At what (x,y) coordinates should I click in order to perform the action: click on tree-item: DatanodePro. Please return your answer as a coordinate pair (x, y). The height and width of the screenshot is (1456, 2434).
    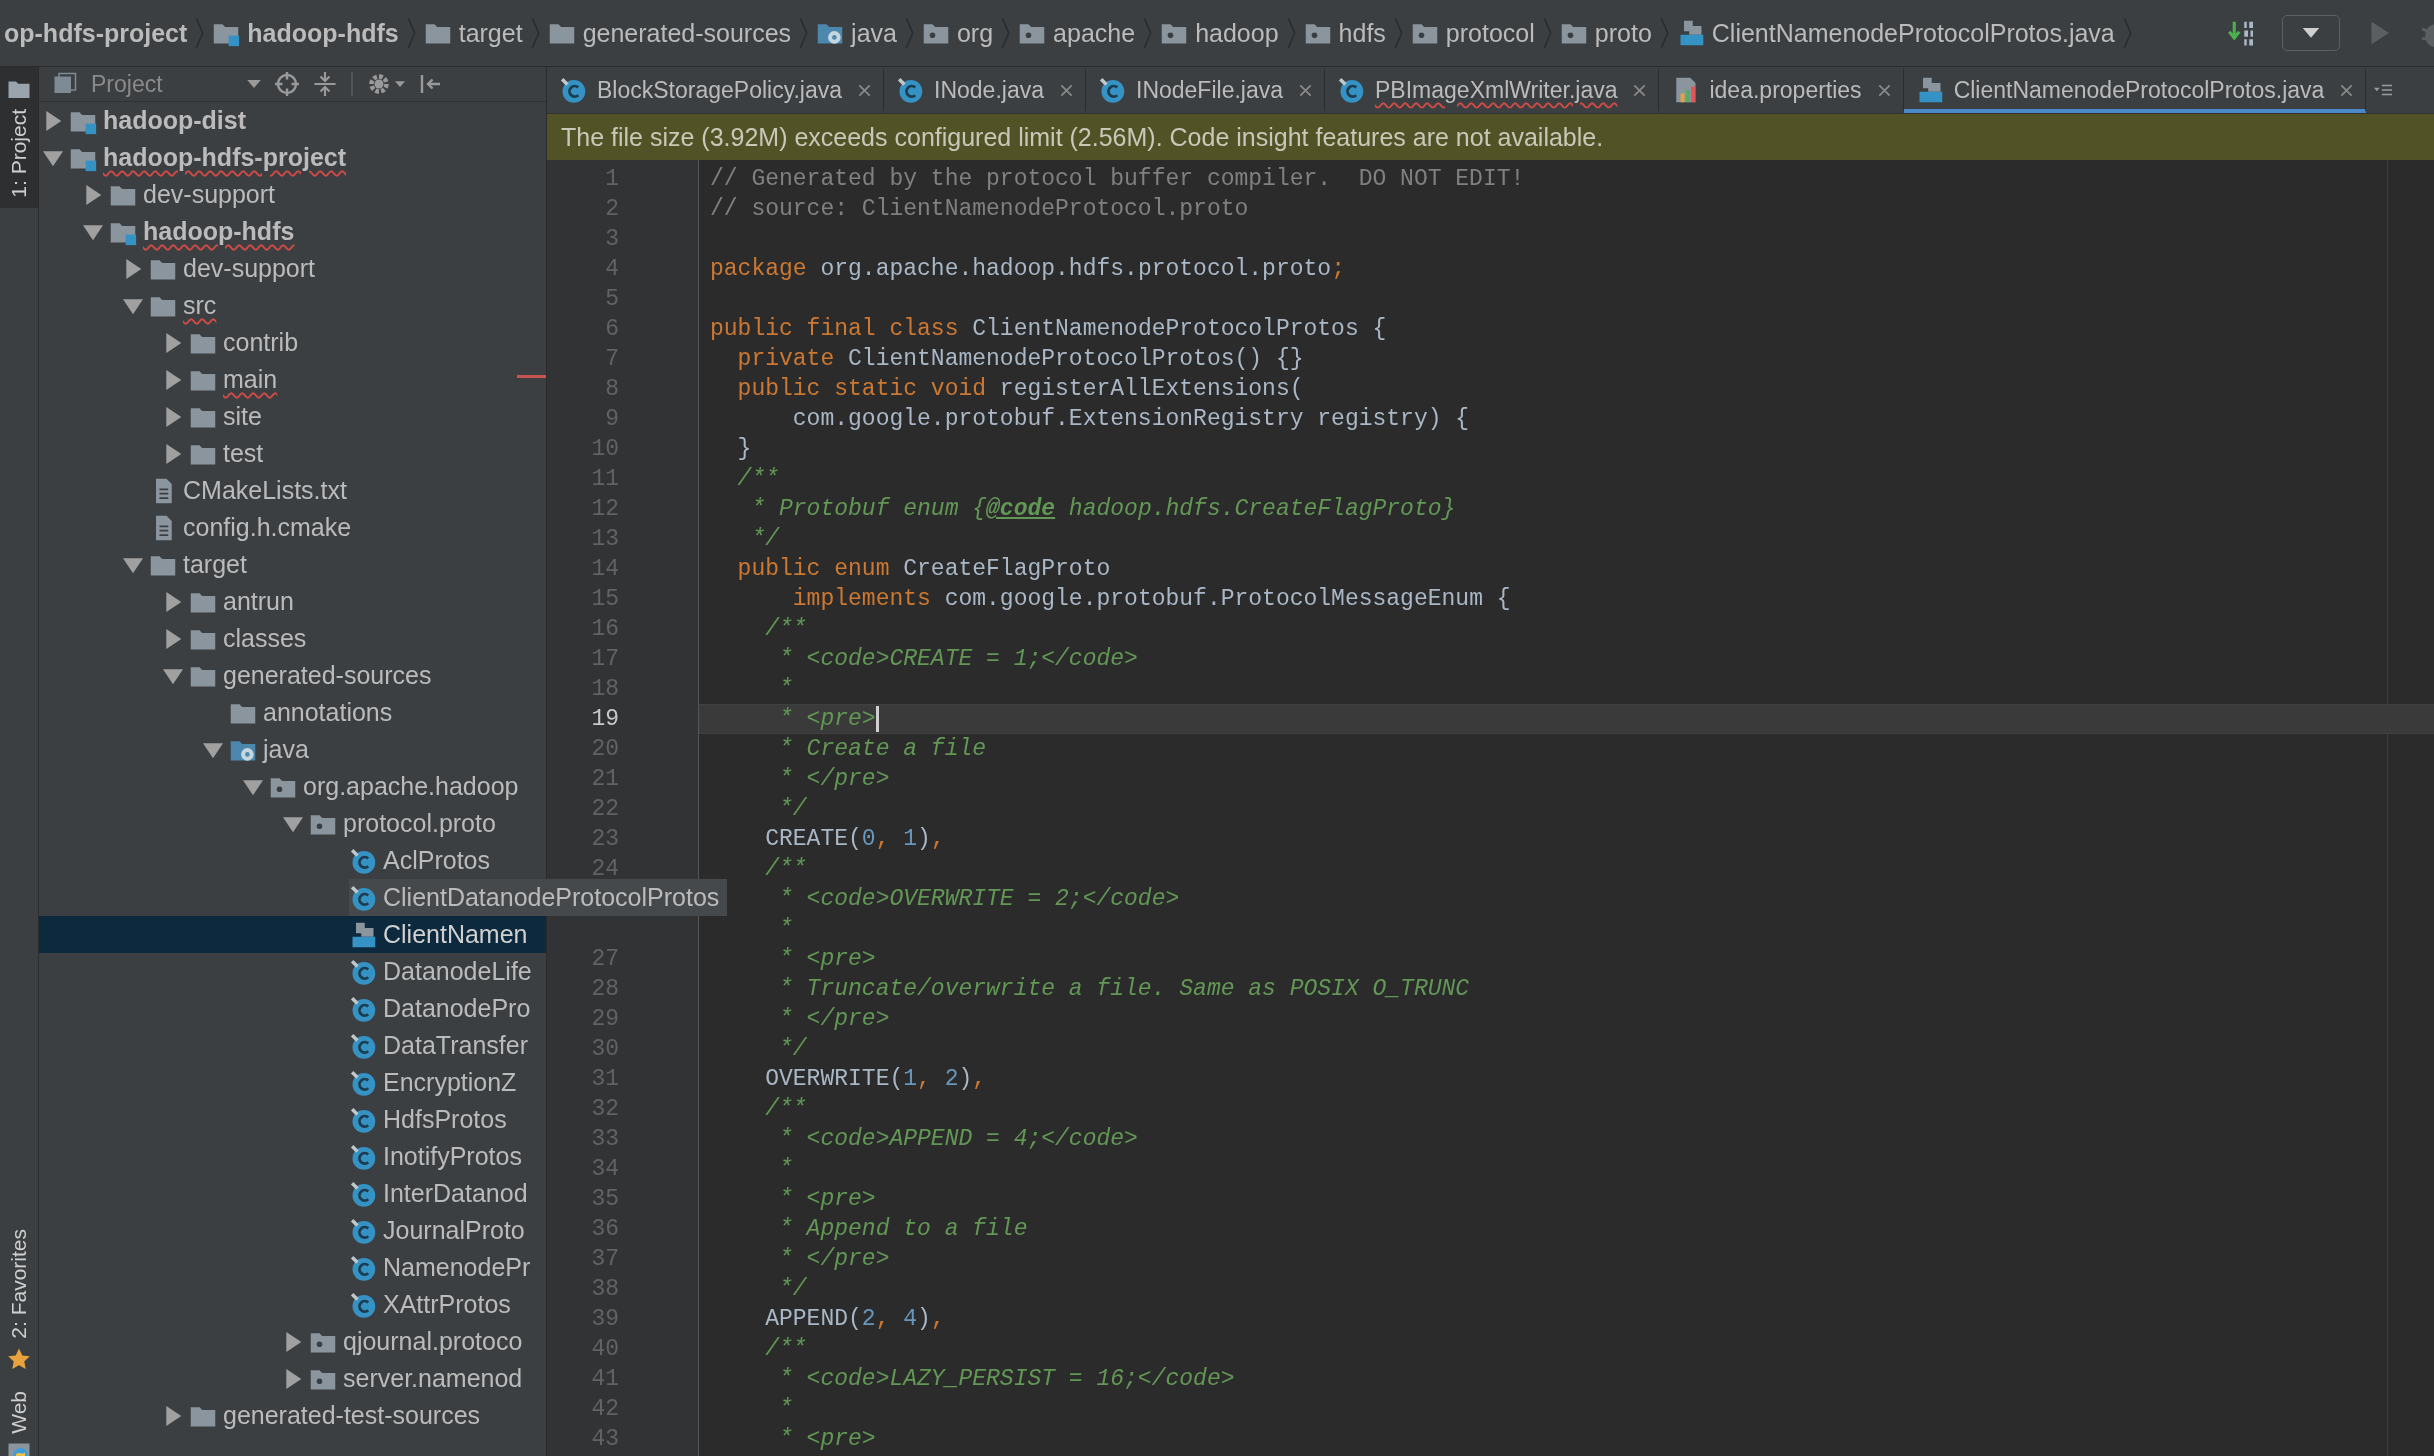
    Looking at the image, I should click on (292, 1008).